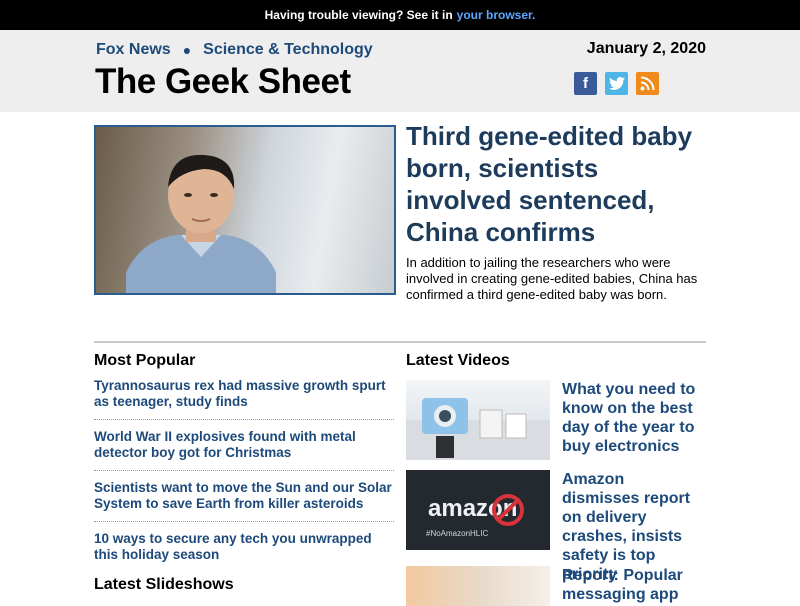 This screenshot has height=606, width=800. Describe the element at coordinates (496, 15) in the screenshot. I see `view-in-browser-link: your browser.` at that location.